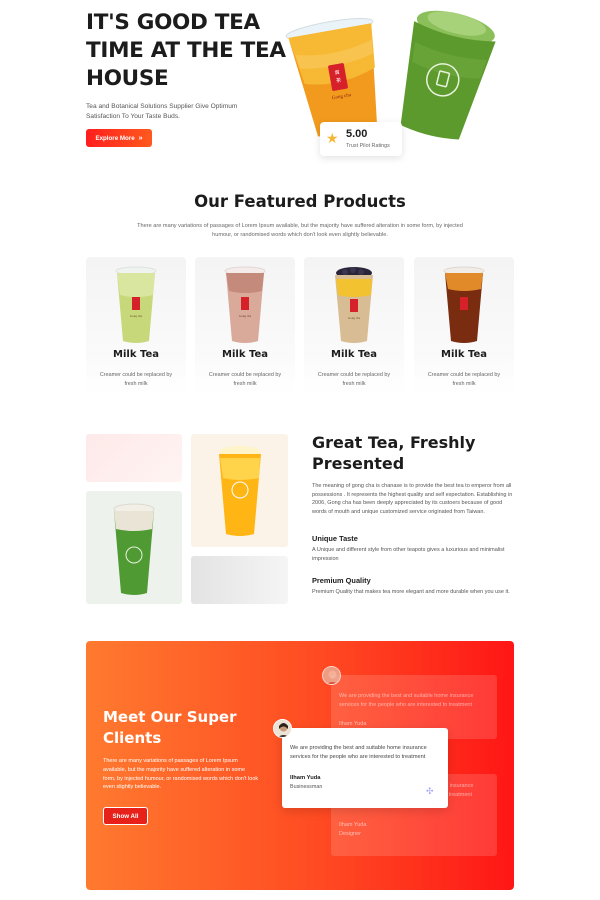  What do you see at coordinates (186, 50) in the screenshot?
I see `hero-title: IT'S GOOD TEA TIME AT THE TEA HOUSE` at bounding box center [186, 50].